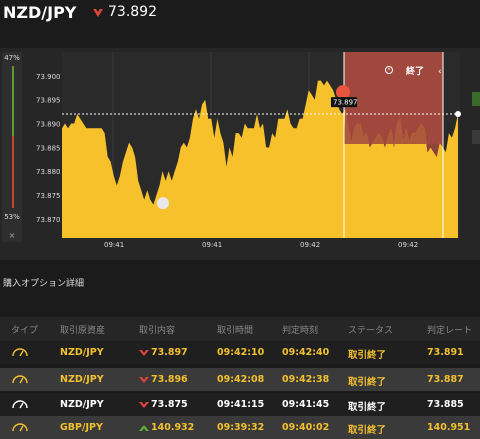  What do you see at coordinates (306, 427) in the screenshot?
I see `row-judge-time: 09:40:02` at bounding box center [306, 427].